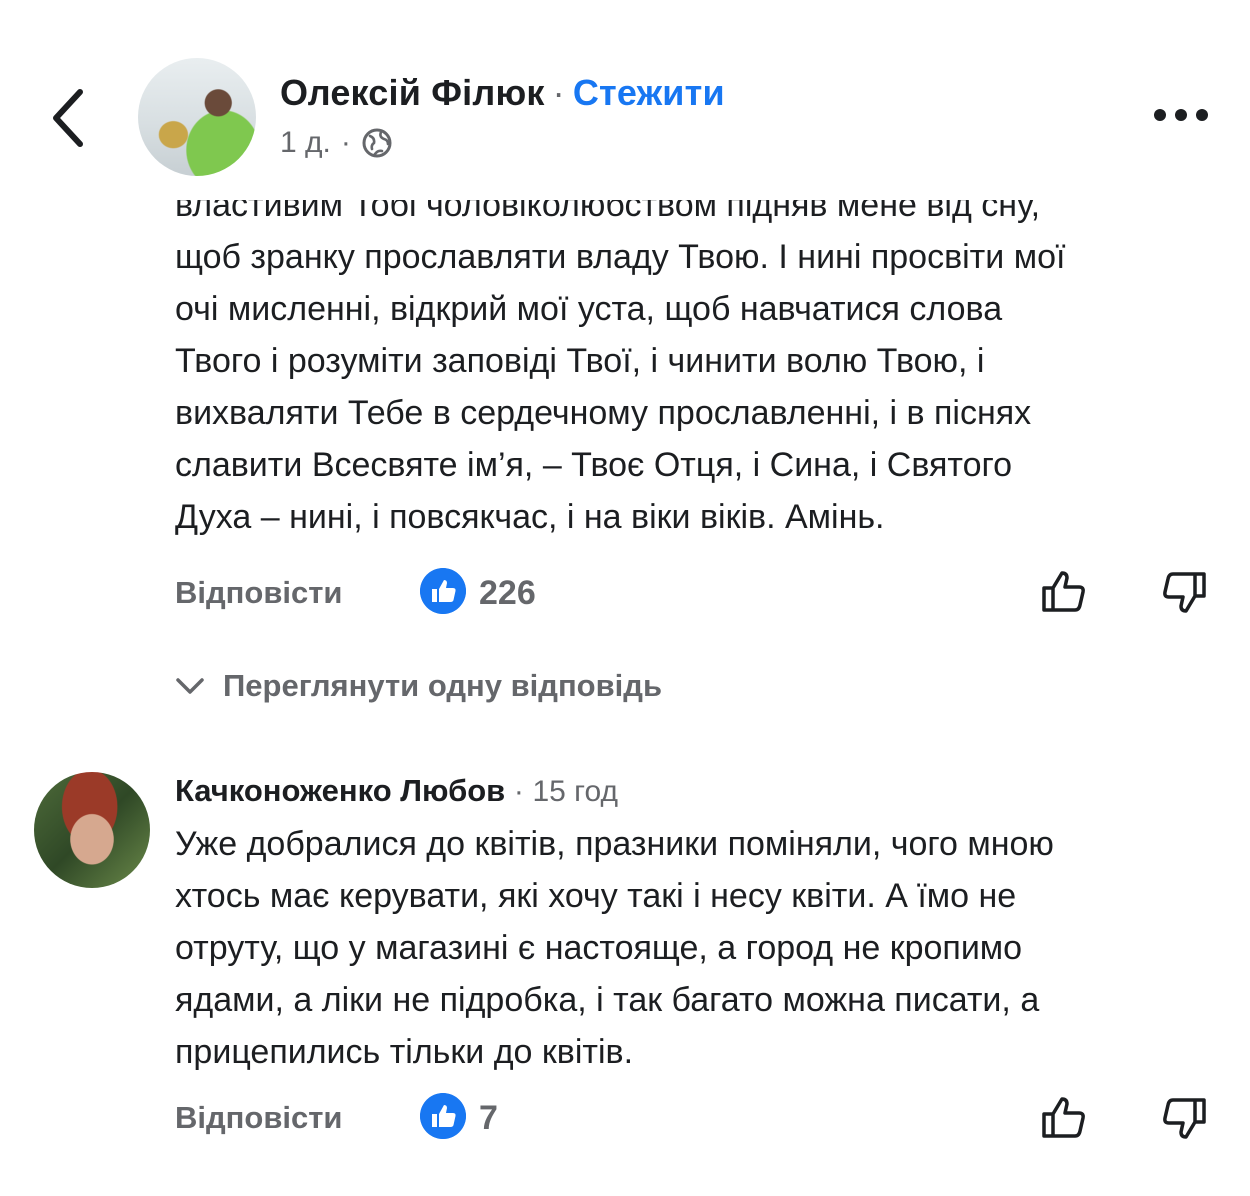  I want to click on reaction-count: 226, so click(507, 593).